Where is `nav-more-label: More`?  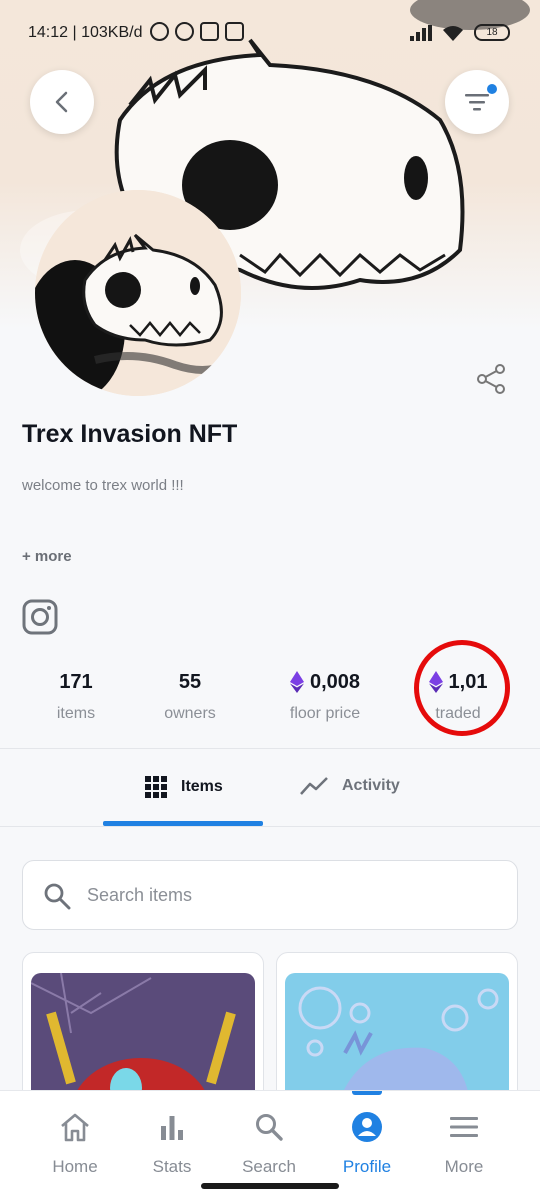
nav-more-label: More is located at coordinates (464, 1166).